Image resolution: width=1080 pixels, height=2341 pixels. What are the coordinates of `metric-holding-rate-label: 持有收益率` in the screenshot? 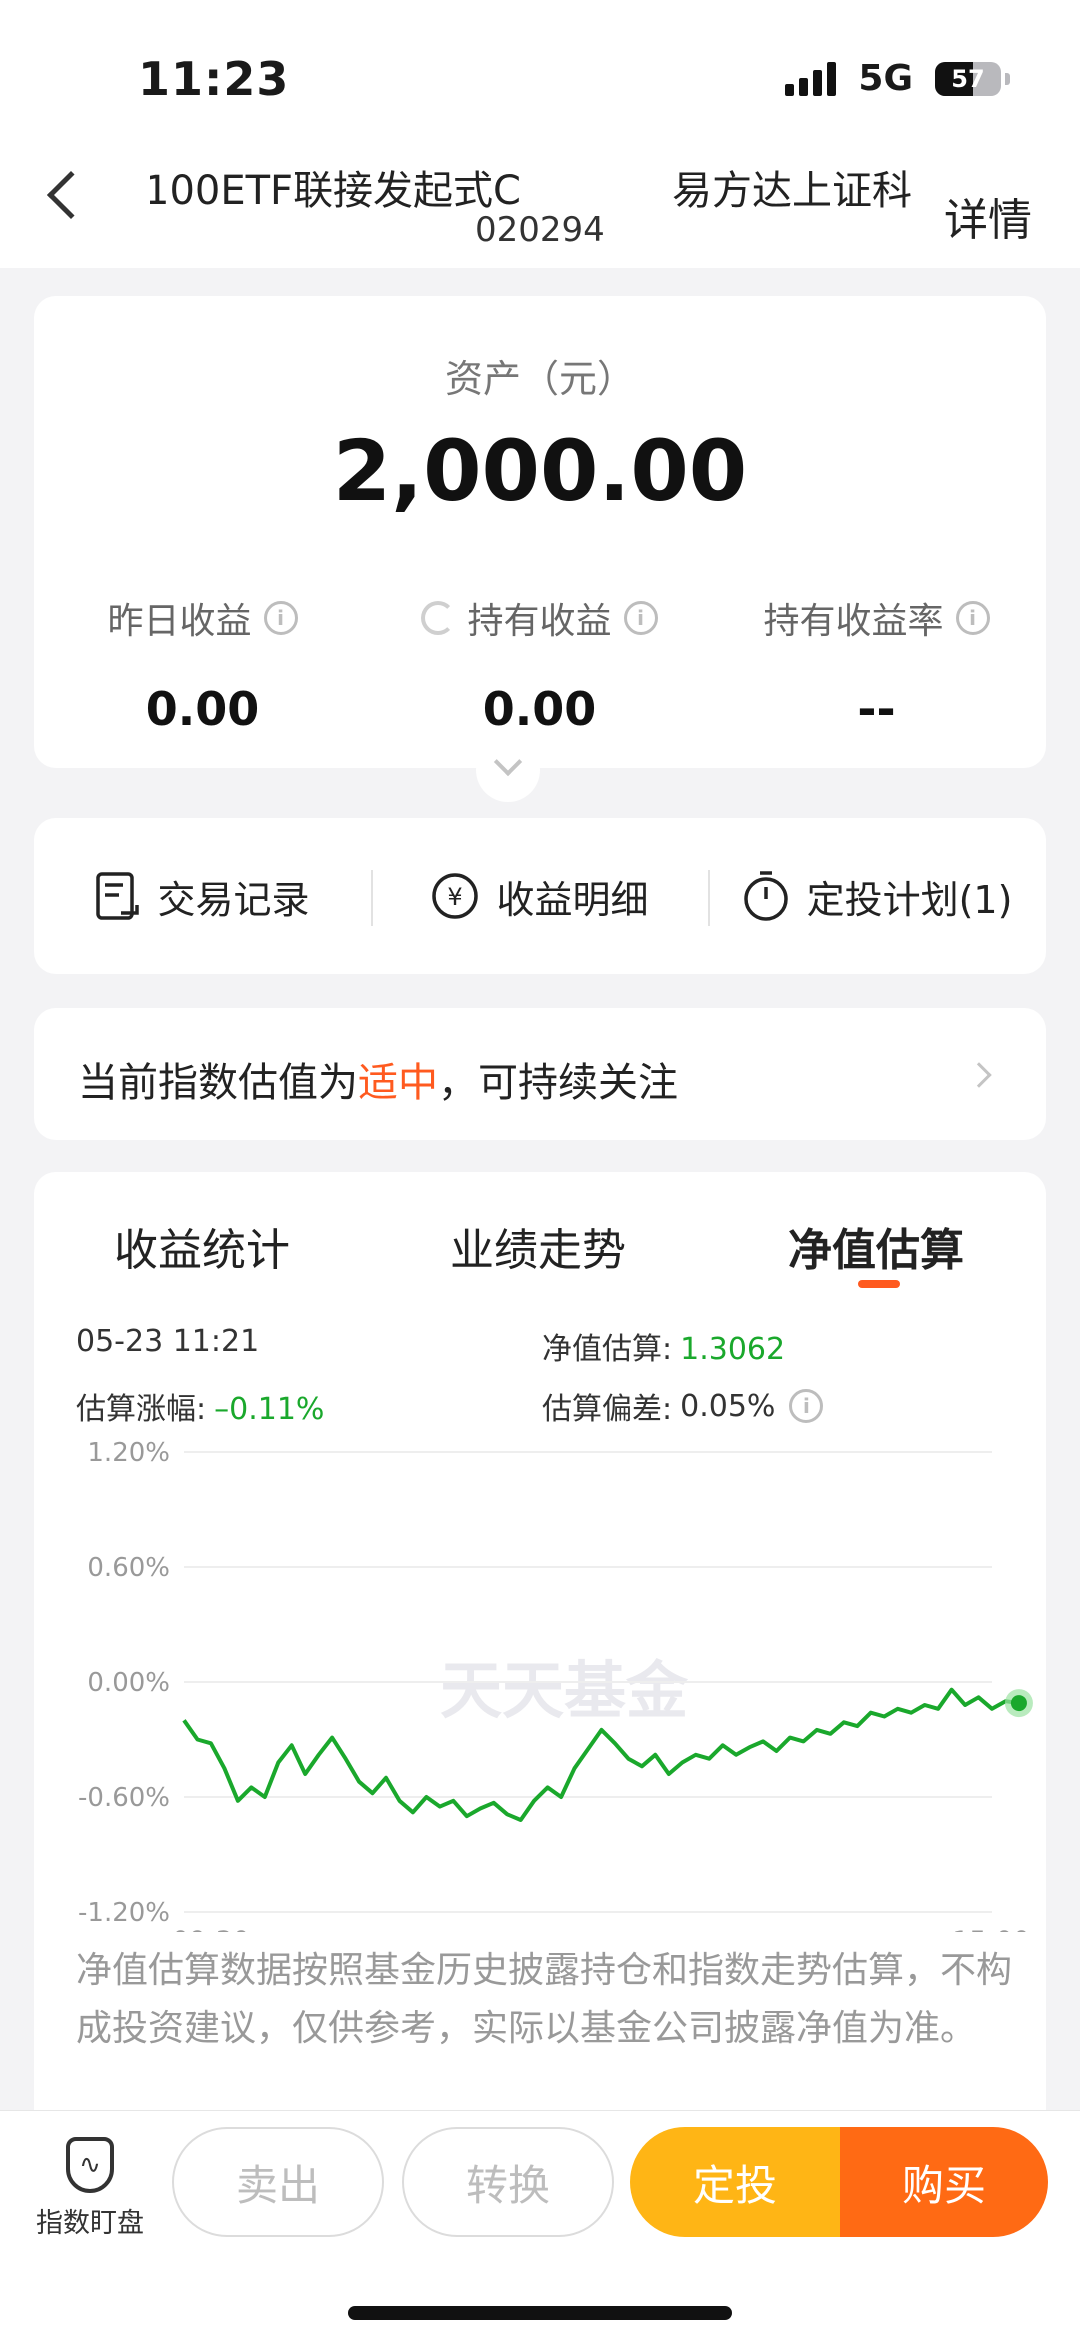 It's located at (853, 621).